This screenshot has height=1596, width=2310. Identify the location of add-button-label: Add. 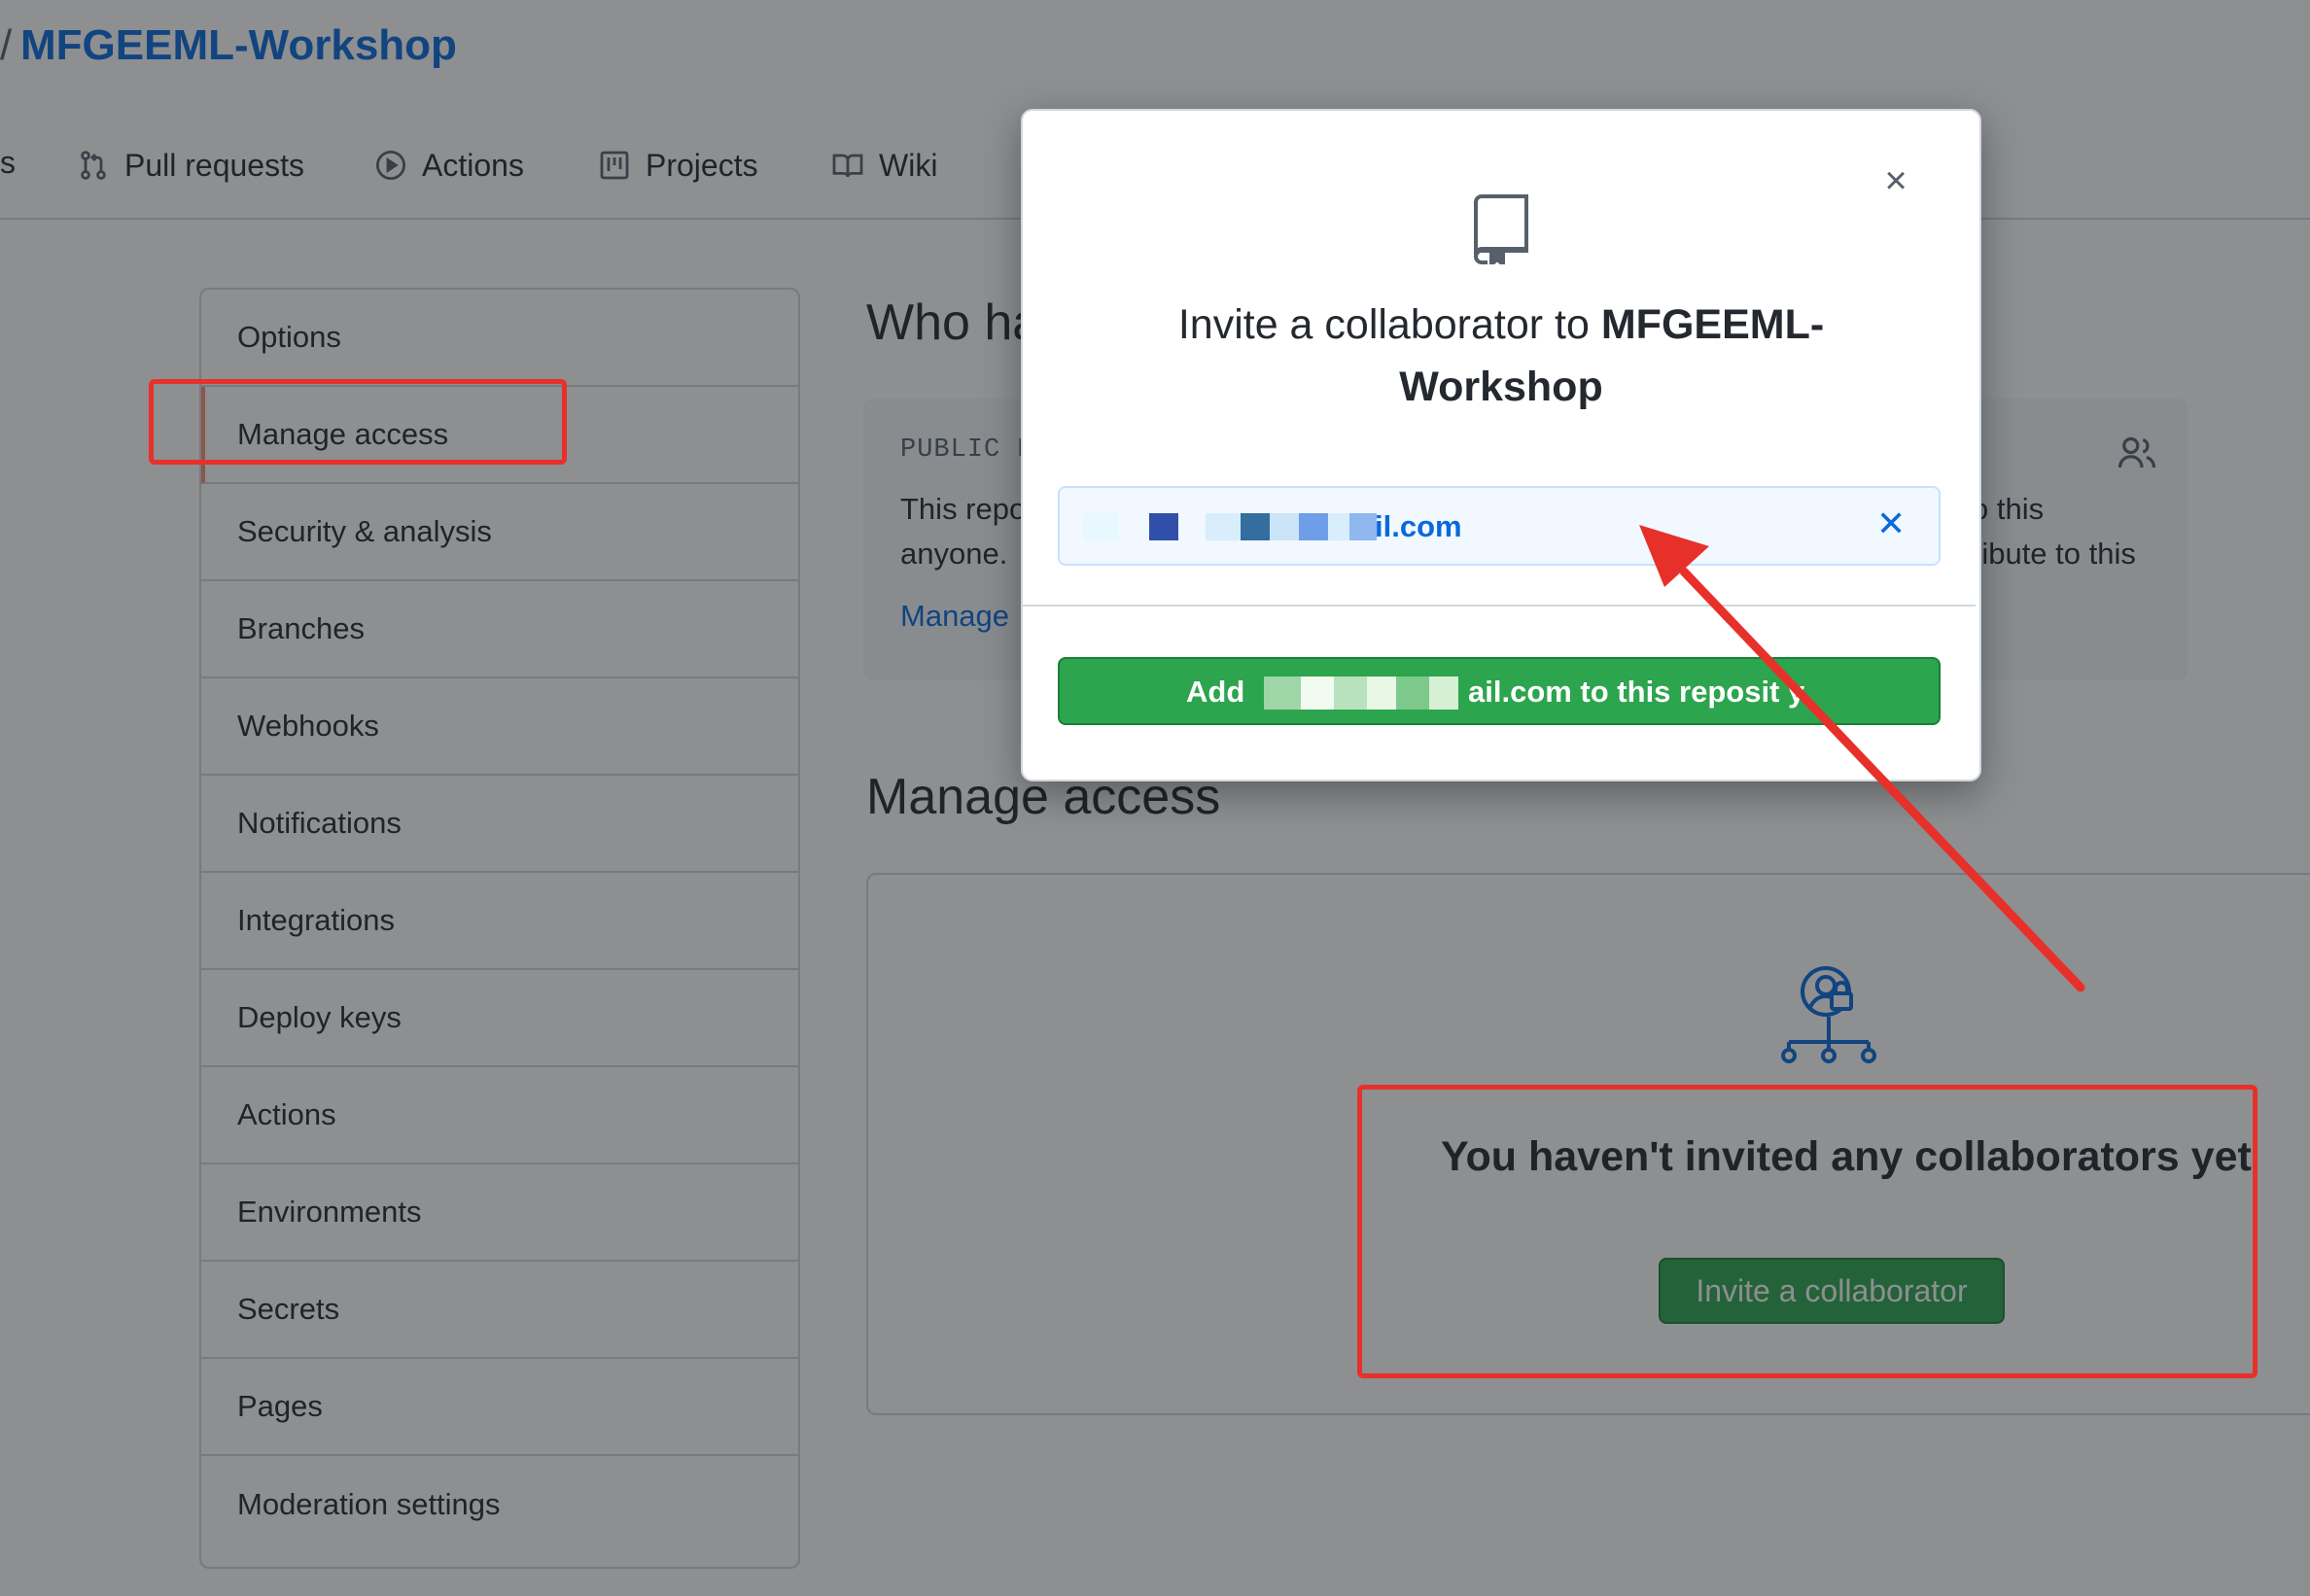
(1215, 692).